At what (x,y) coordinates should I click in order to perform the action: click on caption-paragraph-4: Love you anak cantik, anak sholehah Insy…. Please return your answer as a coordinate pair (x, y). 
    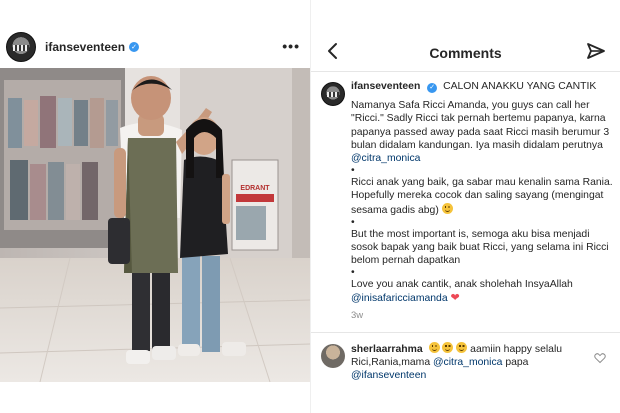
    Looking at the image, I should click on (482, 291).